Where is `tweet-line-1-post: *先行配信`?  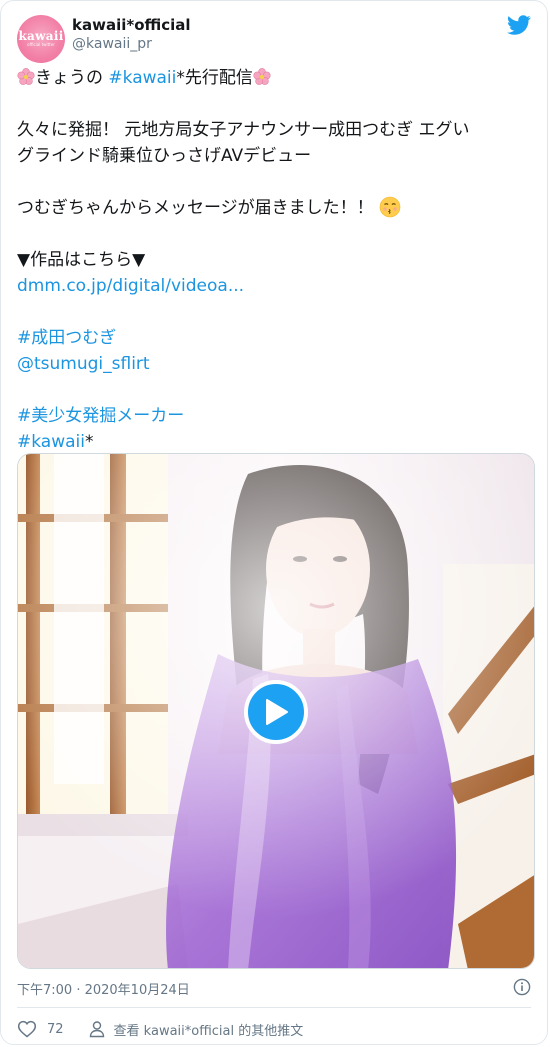
tweet-line-1-post: *先行配信 is located at coordinates (214, 78).